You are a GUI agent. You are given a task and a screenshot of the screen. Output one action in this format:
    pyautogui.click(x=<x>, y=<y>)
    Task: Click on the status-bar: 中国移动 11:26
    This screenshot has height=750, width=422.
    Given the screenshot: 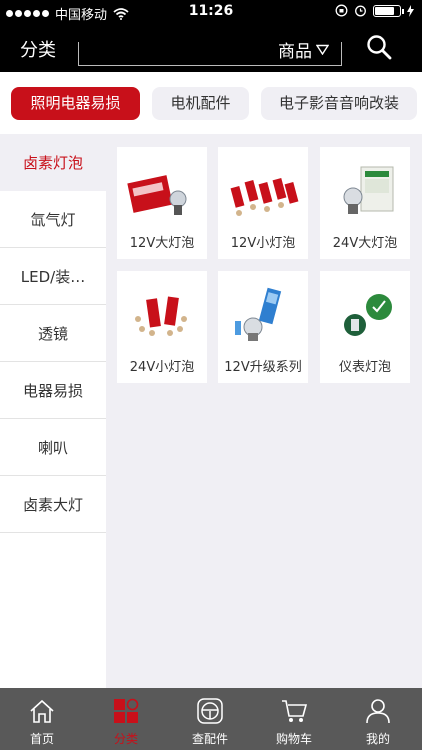 What is the action you would take?
    pyautogui.click(x=211, y=12)
    